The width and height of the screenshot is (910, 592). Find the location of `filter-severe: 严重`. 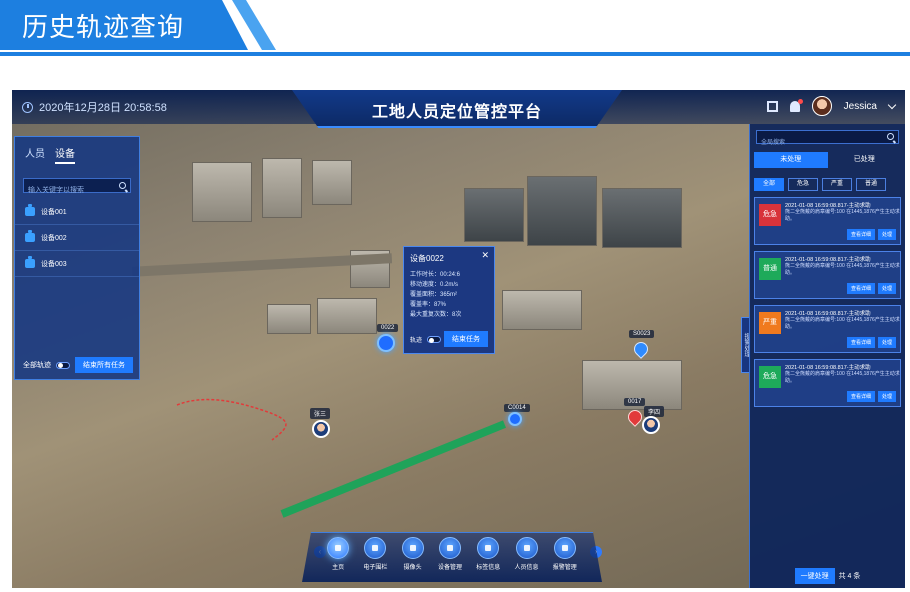

filter-severe: 严重 is located at coordinates (837, 184).